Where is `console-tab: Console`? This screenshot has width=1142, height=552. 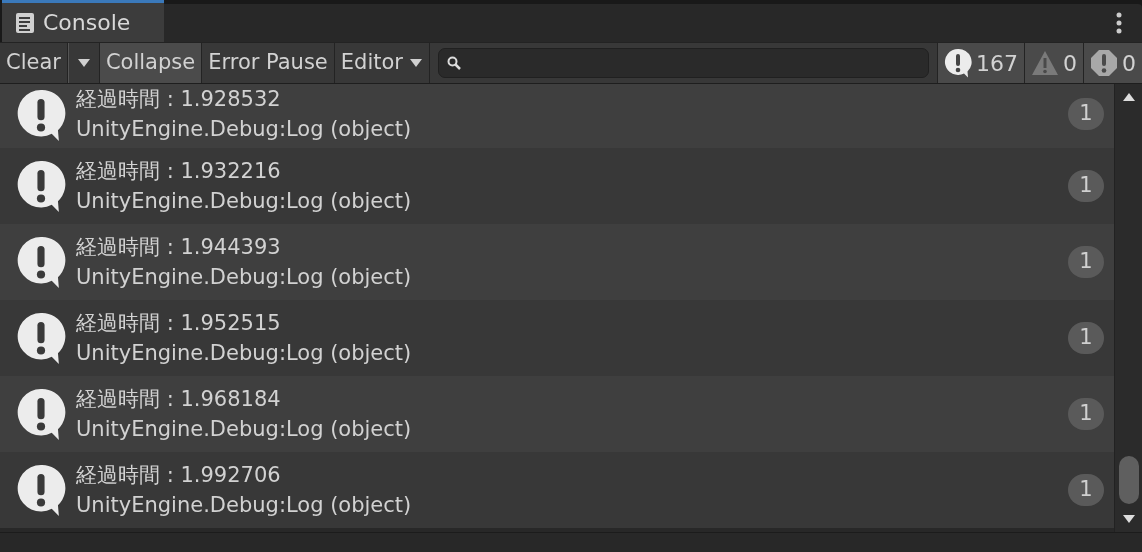
console-tab: Console is located at coordinates (83, 21).